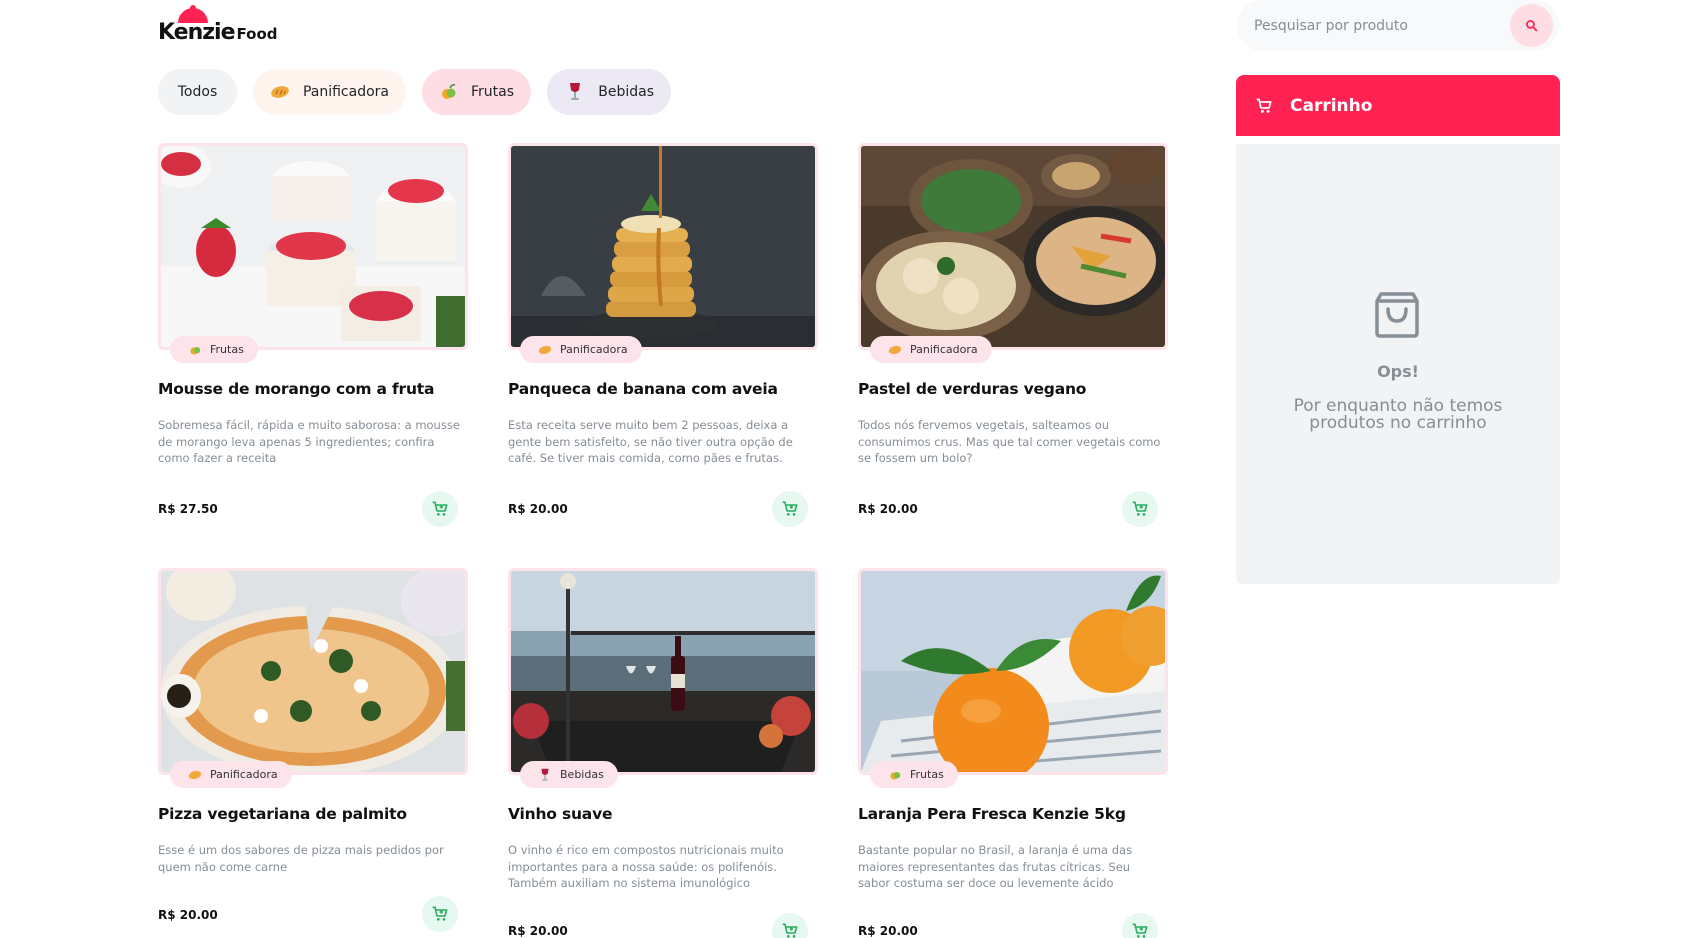 This screenshot has width=1687, height=938. Describe the element at coordinates (1398, 371) in the screenshot. I see `empty-title: Ops!` at that location.